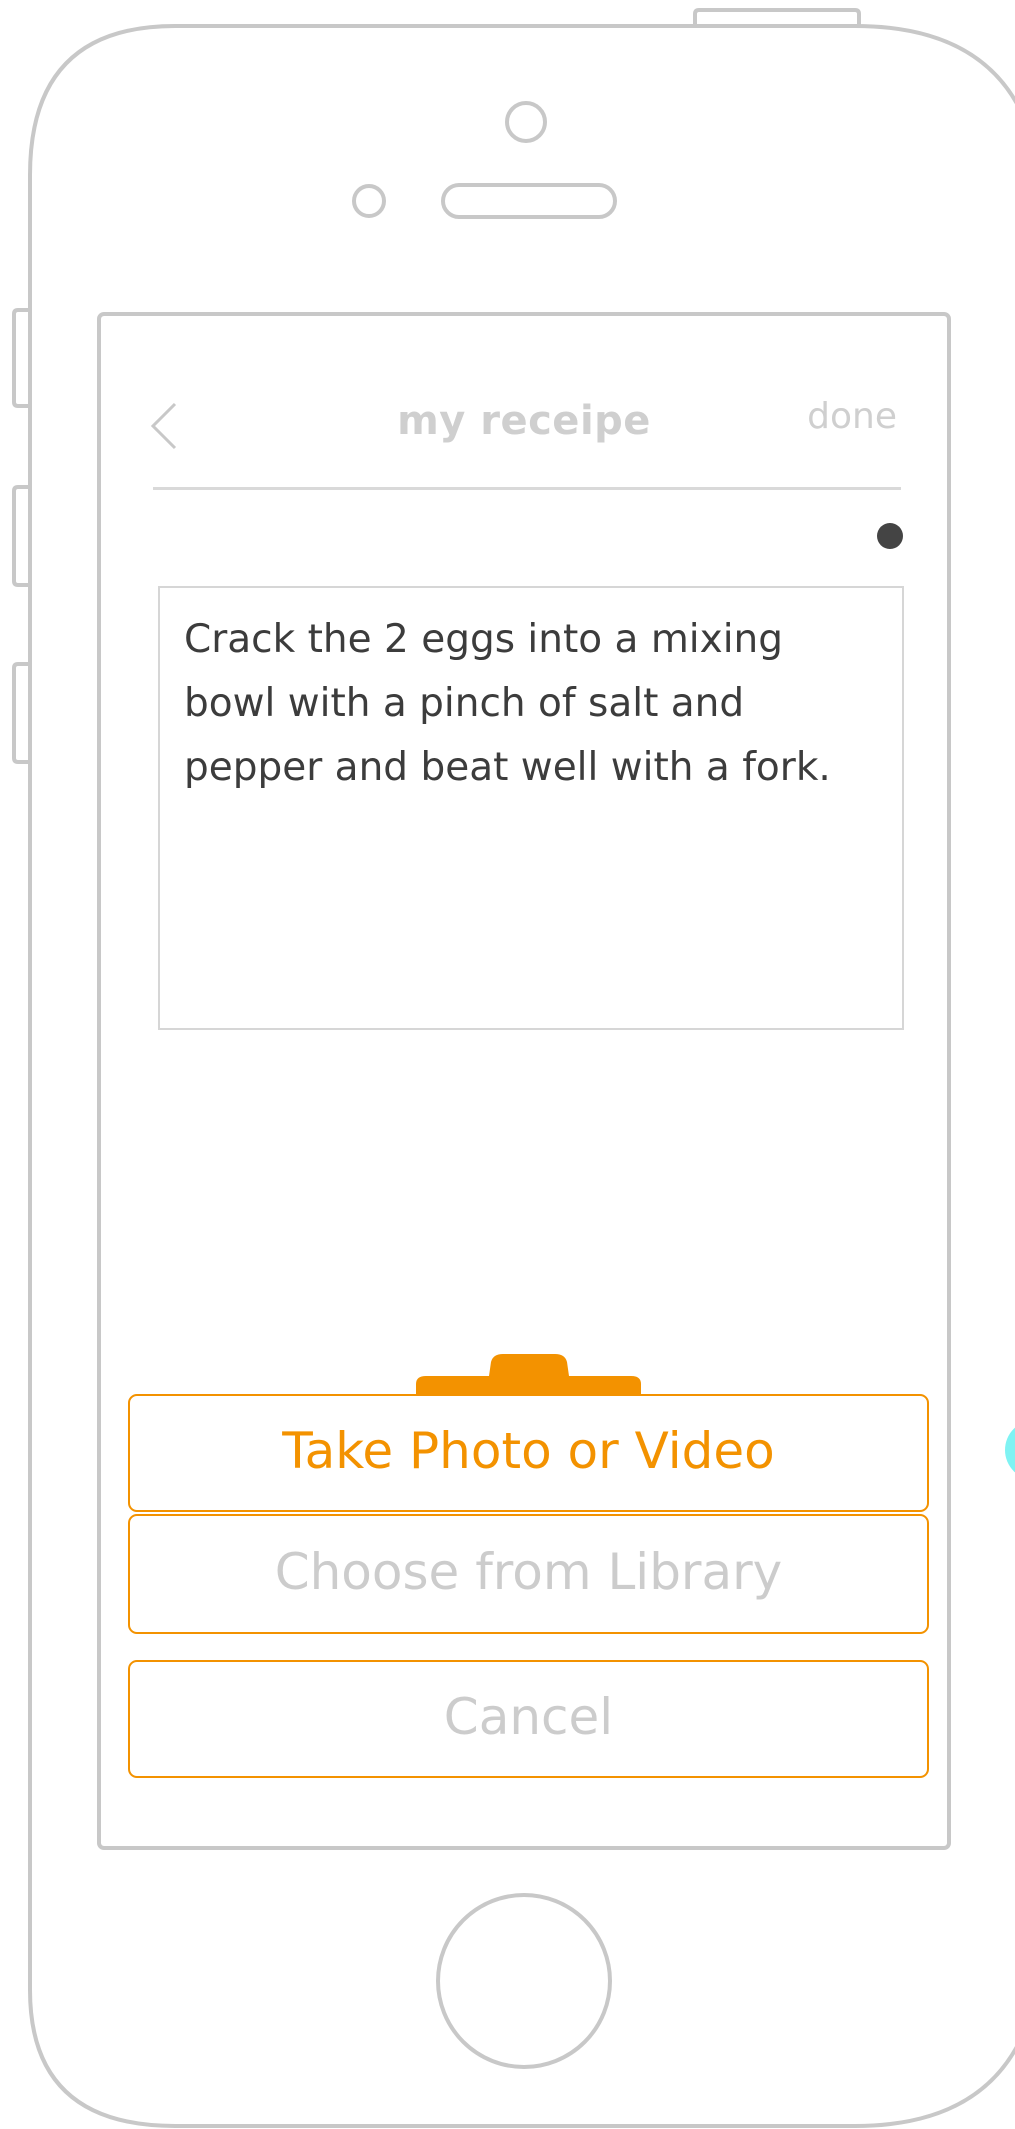 This screenshot has width=1015, height=2129. I want to click on volume-down-button, so click(21, 713).